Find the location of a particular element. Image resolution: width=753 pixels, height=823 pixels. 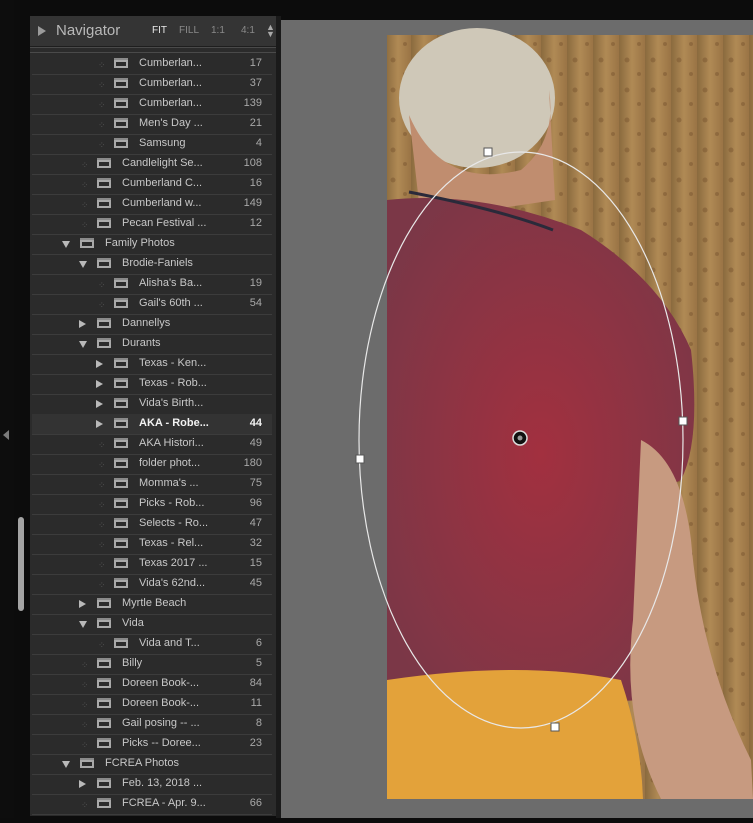

folder-row: ⁘ Picks - Rob... 96 is located at coordinates (152, 504).